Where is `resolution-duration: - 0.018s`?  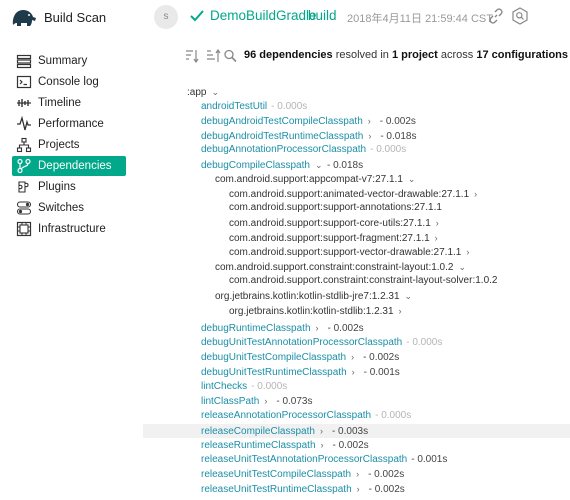
resolution-duration: - 0.018s is located at coordinates (398, 136).